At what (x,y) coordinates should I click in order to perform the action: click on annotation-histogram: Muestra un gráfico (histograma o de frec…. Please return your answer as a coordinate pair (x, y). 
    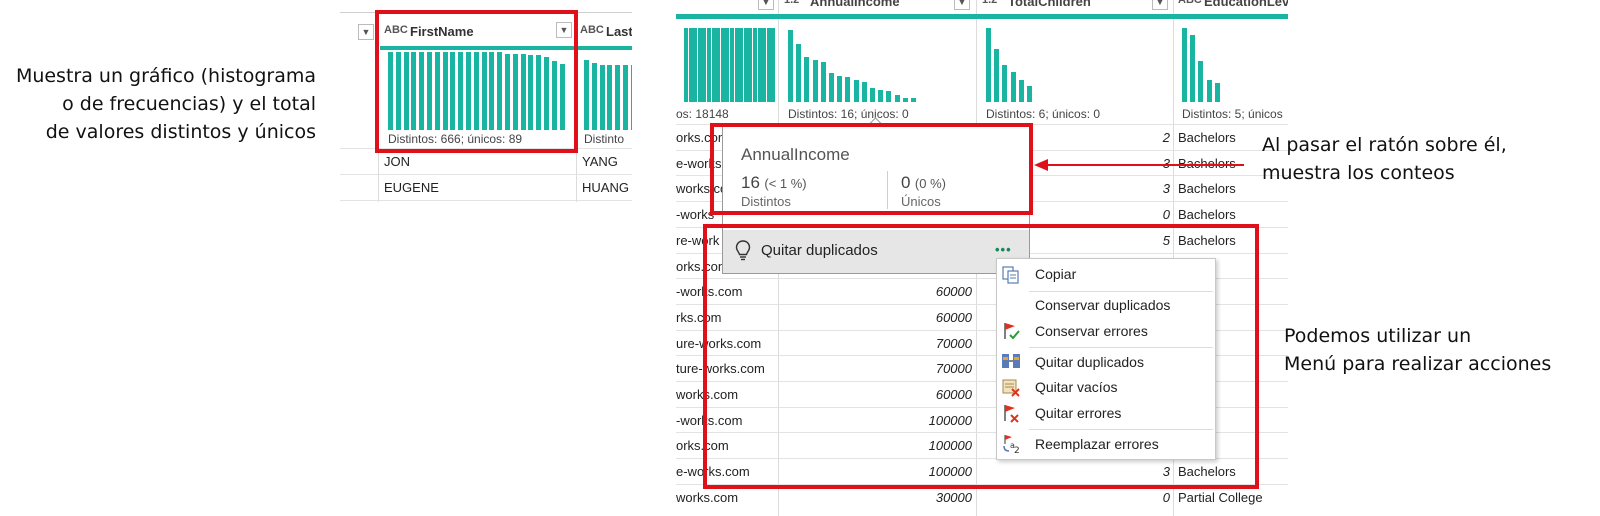
    Looking at the image, I should click on (165, 104).